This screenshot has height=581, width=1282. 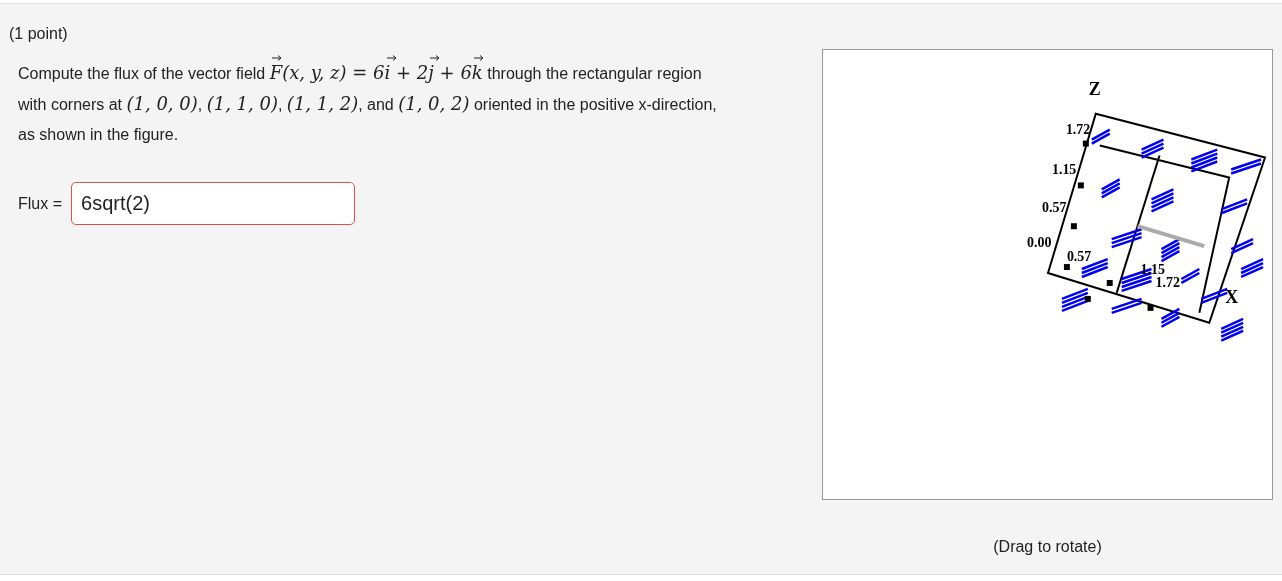 What do you see at coordinates (39, 34) in the screenshot?
I see `points-label: (1 point)` at bounding box center [39, 34].